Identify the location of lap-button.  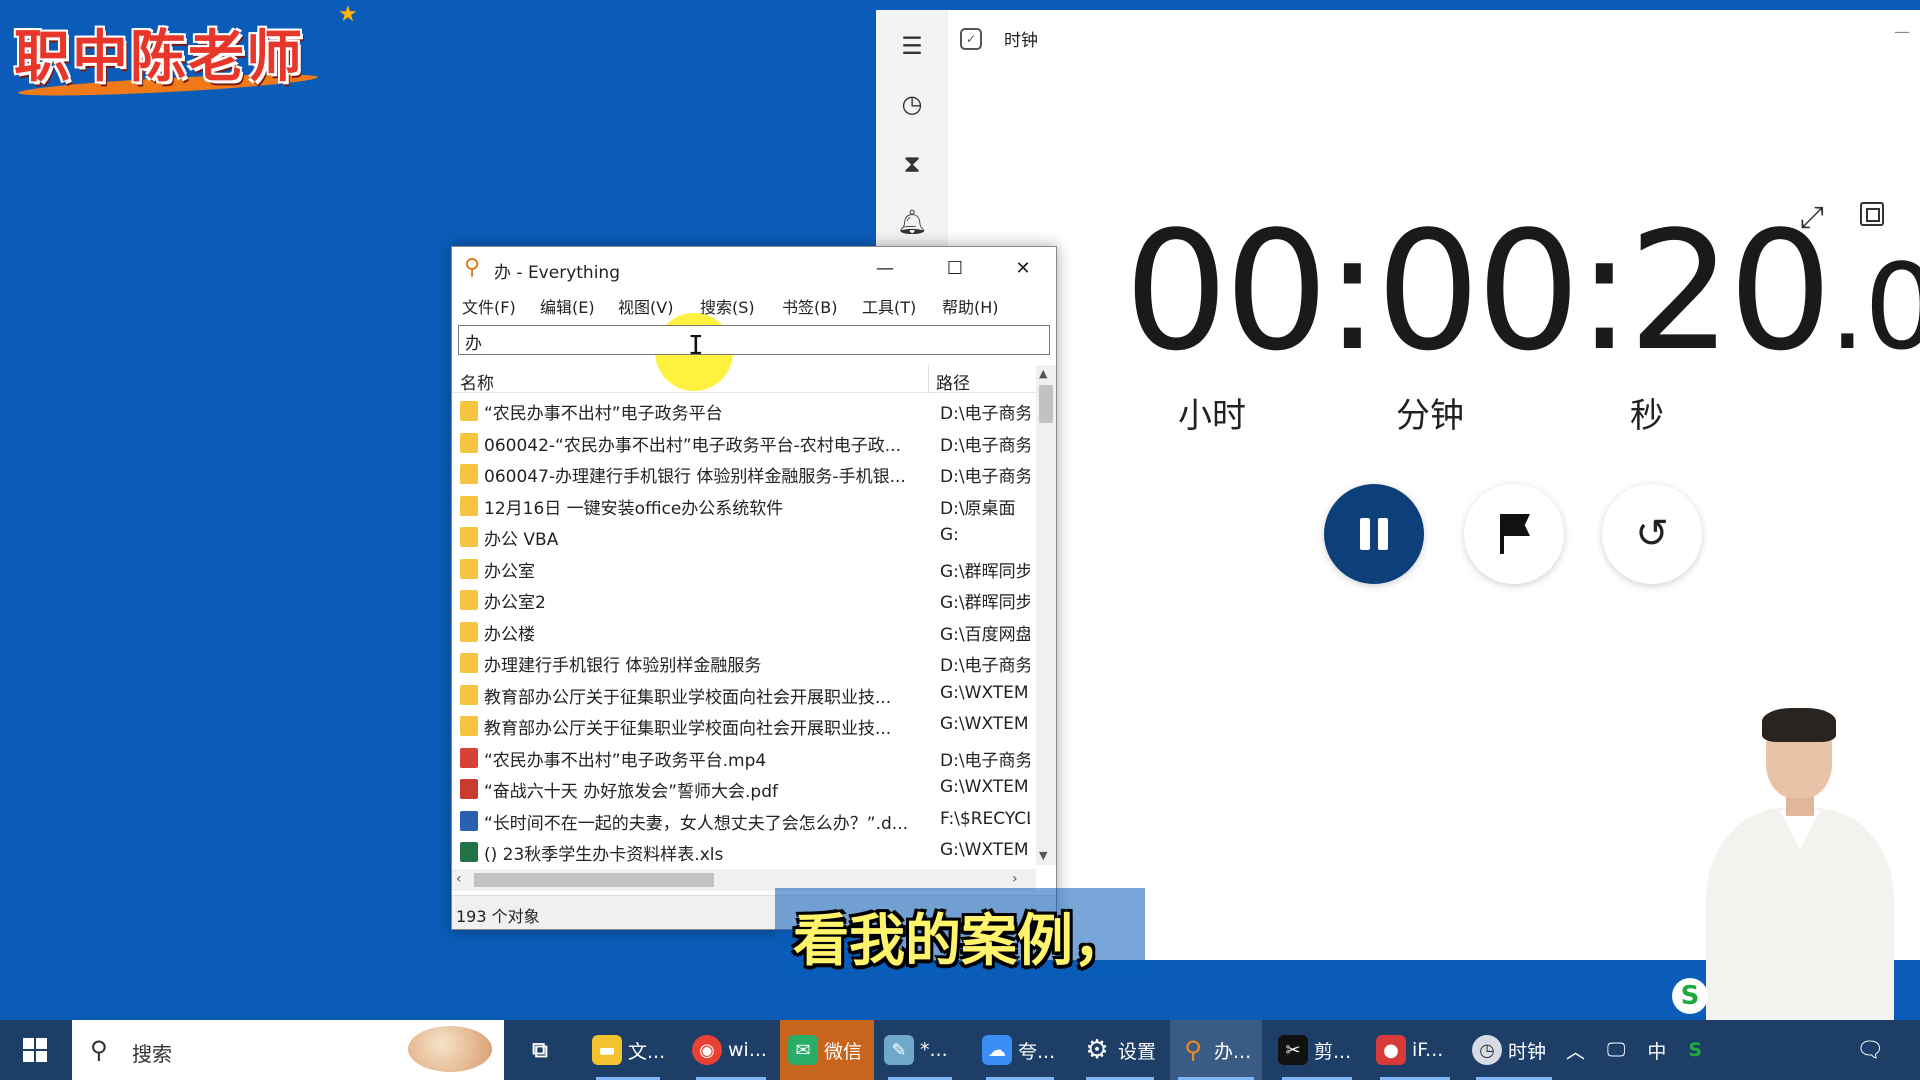
(1514, 534).